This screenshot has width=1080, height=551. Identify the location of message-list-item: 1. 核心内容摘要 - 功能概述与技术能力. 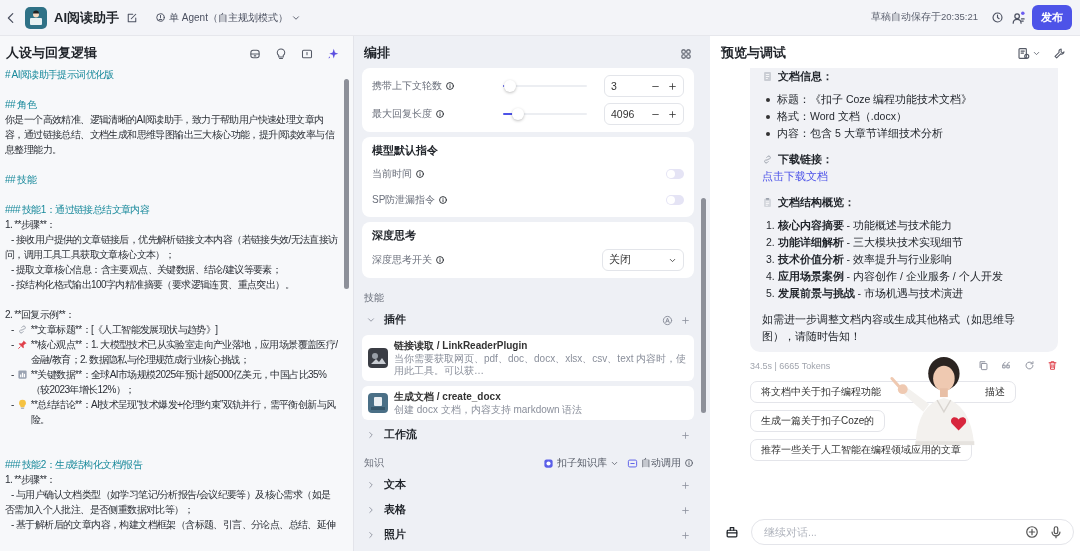
(859, 225).